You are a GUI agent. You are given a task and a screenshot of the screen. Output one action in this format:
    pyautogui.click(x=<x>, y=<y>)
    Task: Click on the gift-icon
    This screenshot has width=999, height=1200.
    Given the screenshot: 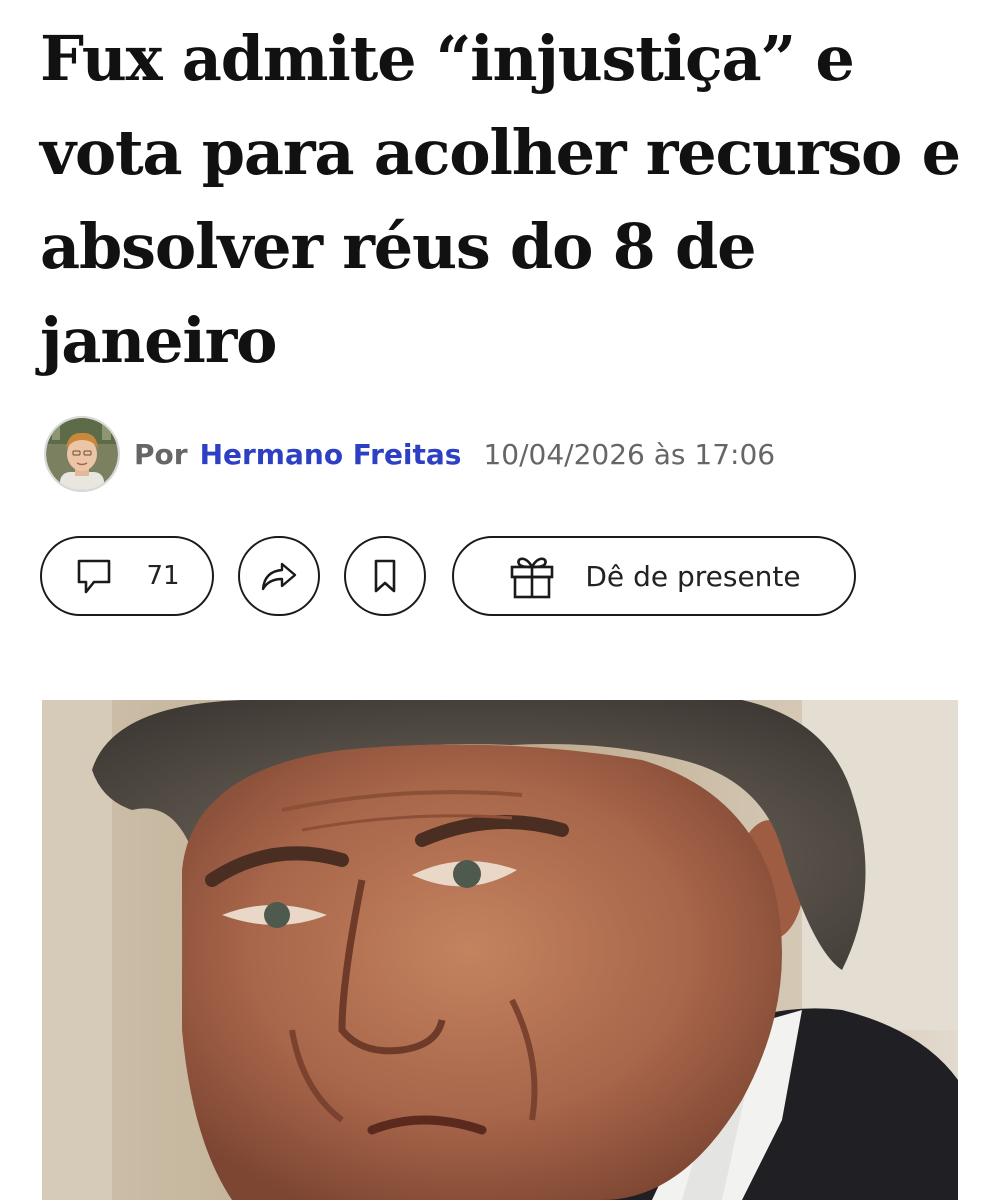 What is the action you would take?
    pyautogui.click(x=532, y=576)
    